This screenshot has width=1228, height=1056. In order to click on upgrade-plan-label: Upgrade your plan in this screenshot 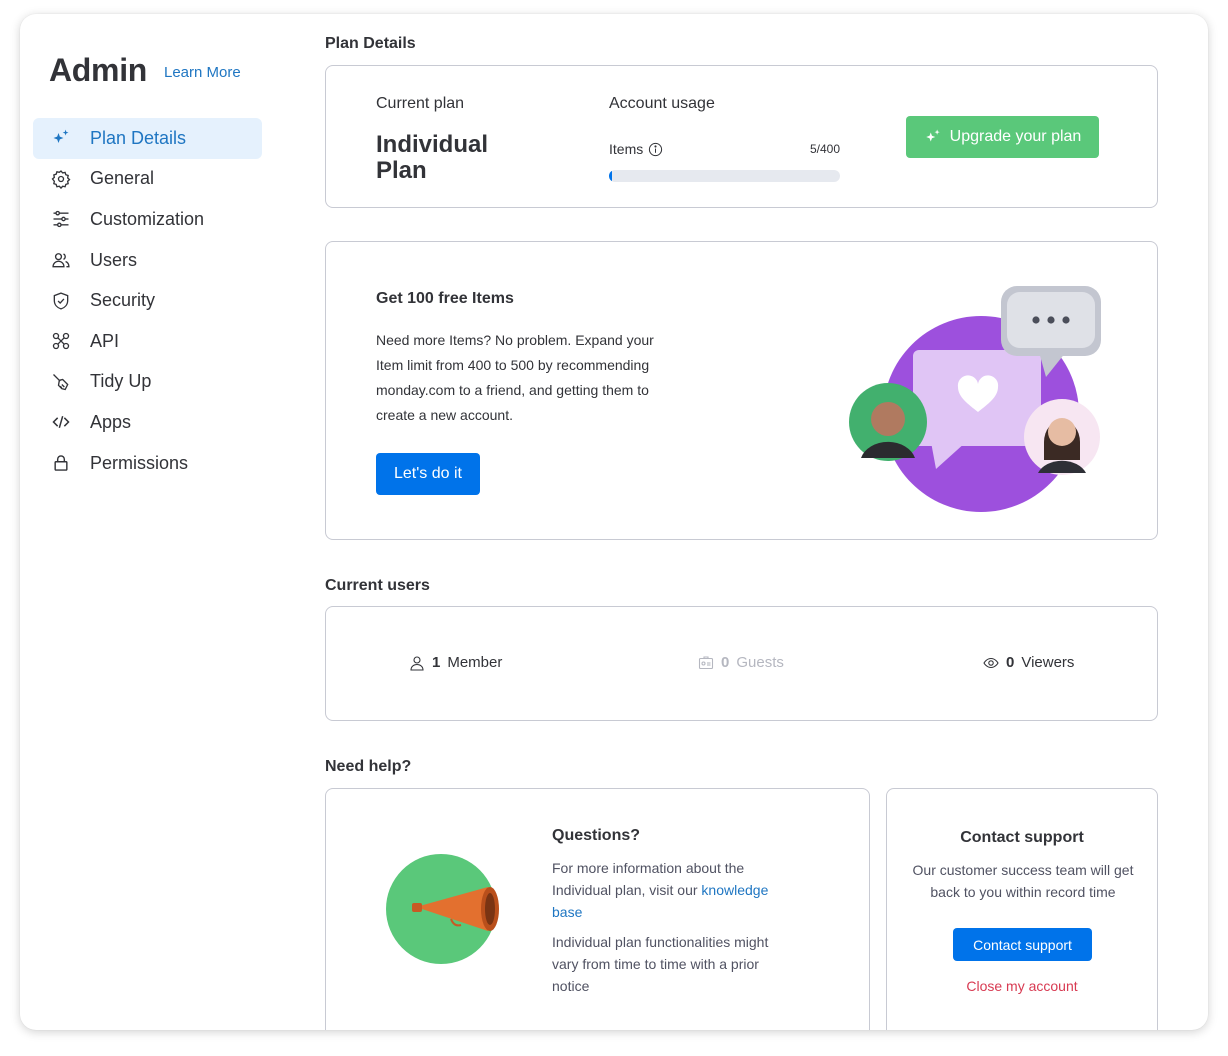, I will do `click(1015, 136)`.